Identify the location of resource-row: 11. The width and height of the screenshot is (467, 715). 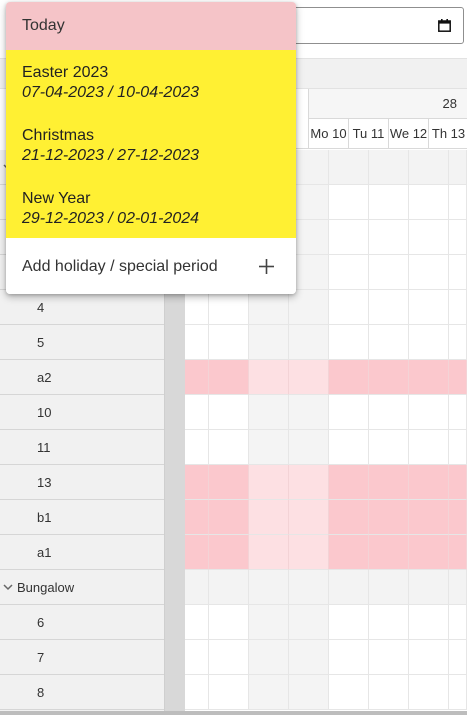
(82, 447).